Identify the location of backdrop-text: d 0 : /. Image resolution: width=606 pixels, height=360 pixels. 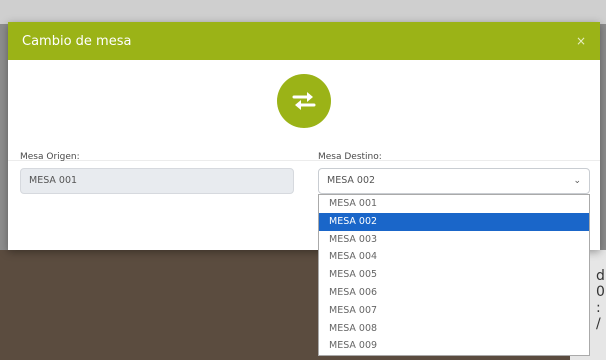
(601, 300).